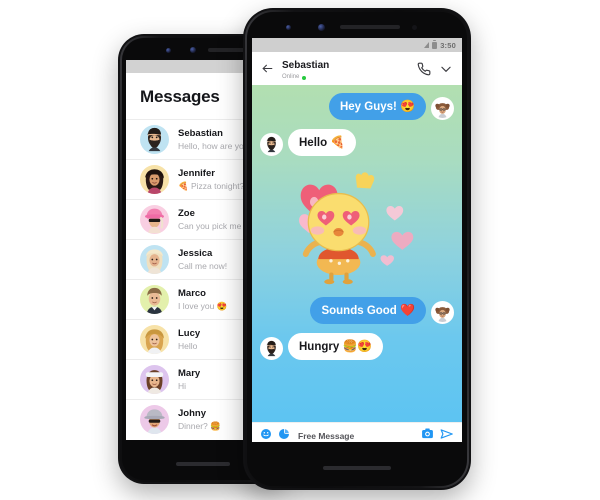 Image resolution: width=600 pixels, height=500 pixels. I want to click on conversation-preview: 🍕 Pizza tonight?, so click(211, 186).